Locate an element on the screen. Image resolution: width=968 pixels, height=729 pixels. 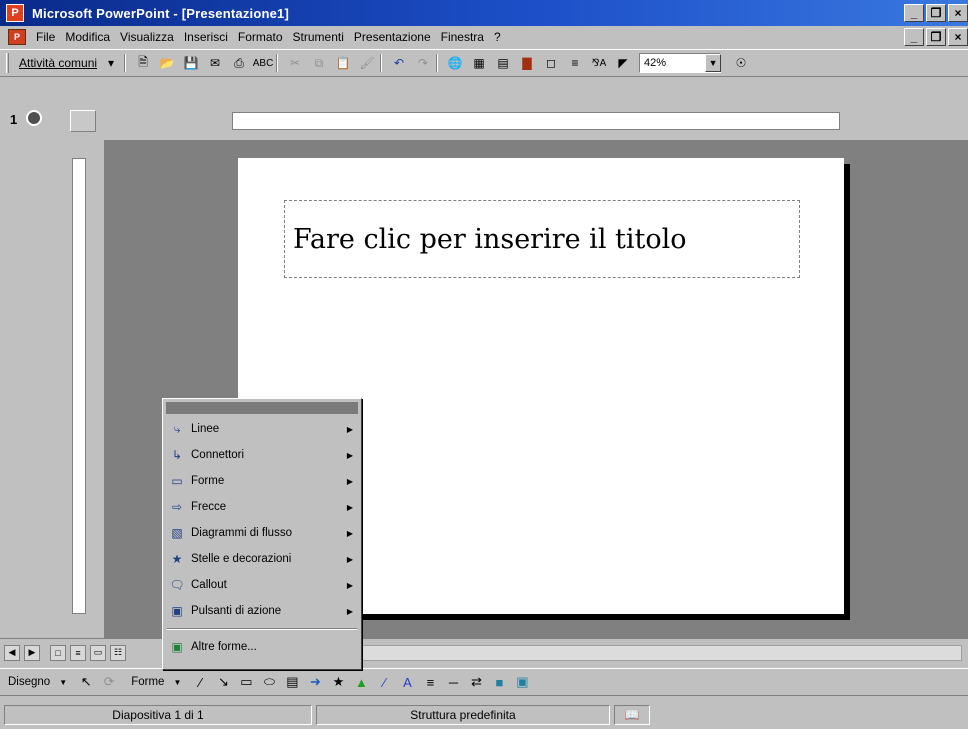
menu-formato: Formato is located at coordinates (260, 37).